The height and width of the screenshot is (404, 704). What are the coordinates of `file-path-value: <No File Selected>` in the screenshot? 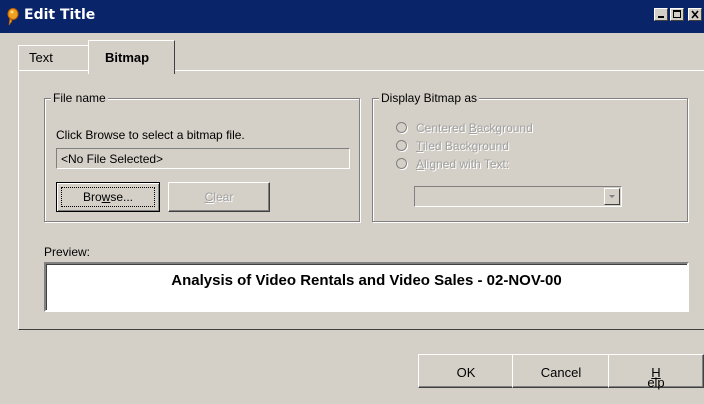 It's located at (112, 159).